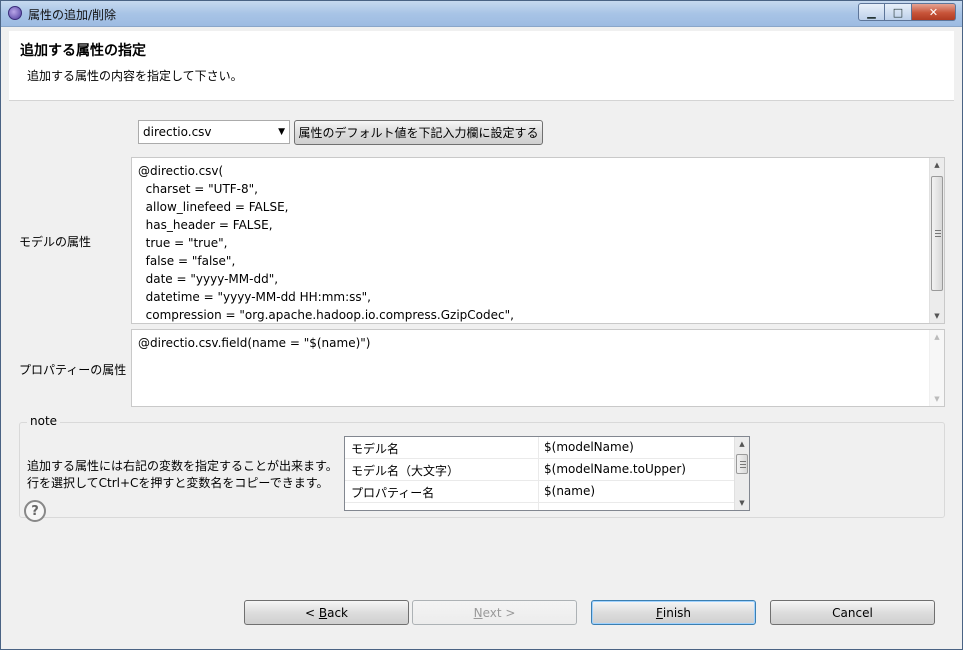 The image size is (963, 650). I want to click on finish-mnemonic: F, so click(659, 612).